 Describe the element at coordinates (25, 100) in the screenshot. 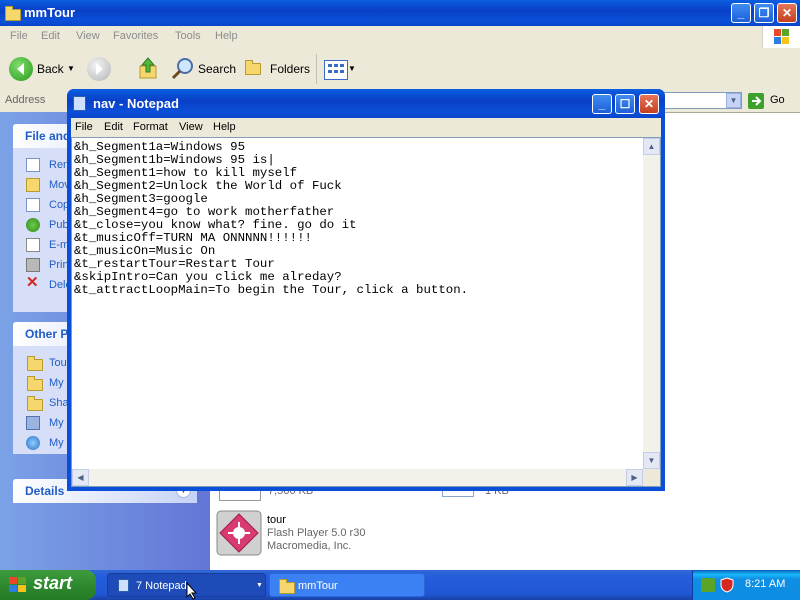

I see `address-label: Address` at that location.